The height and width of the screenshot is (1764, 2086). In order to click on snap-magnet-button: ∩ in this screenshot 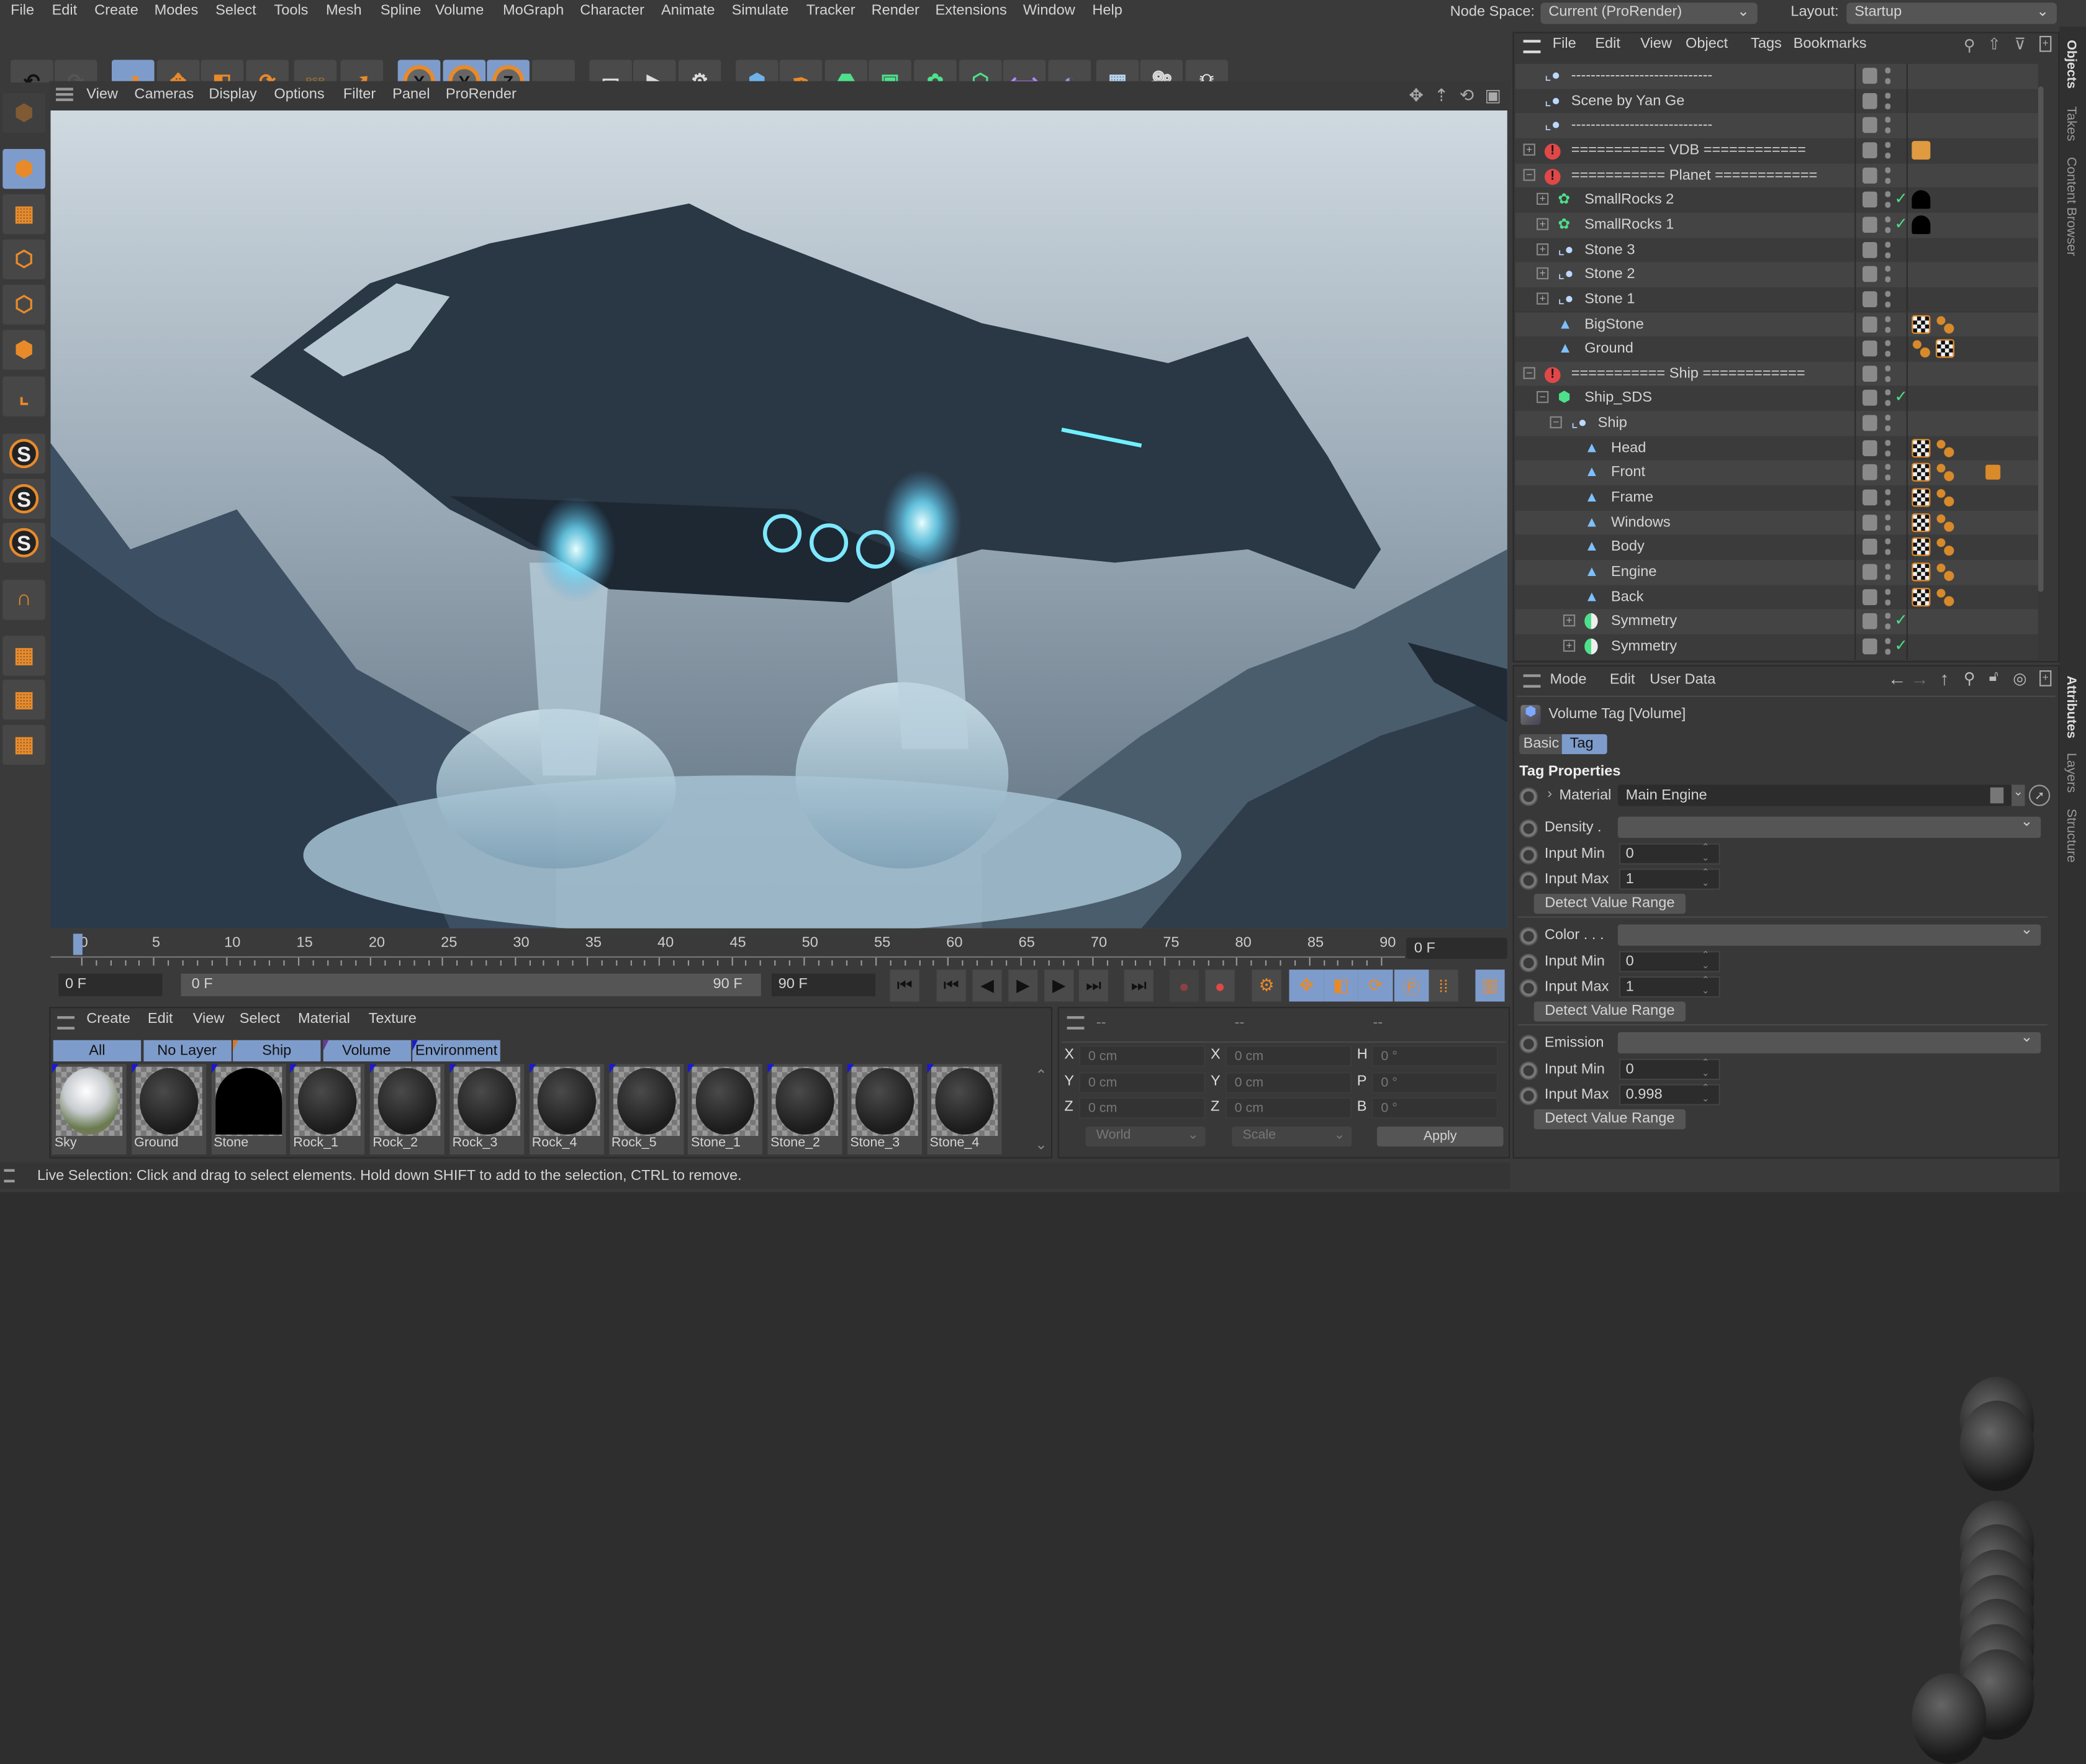, I will do `click(23, 600)`.